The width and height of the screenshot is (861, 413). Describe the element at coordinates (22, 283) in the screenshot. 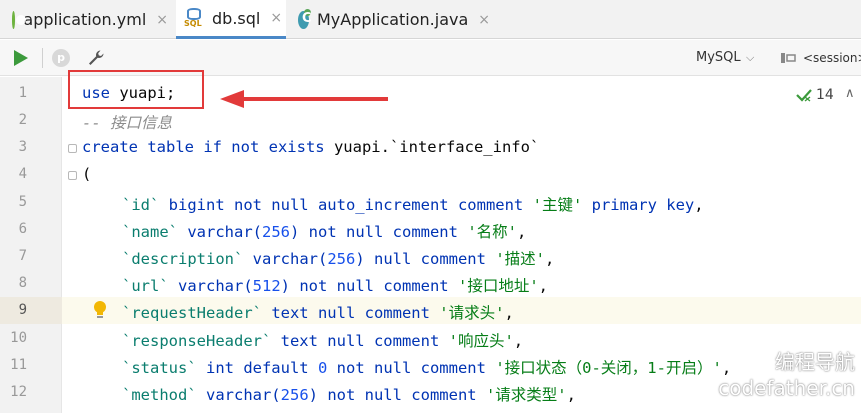

I see `line-number: 8` at that location.